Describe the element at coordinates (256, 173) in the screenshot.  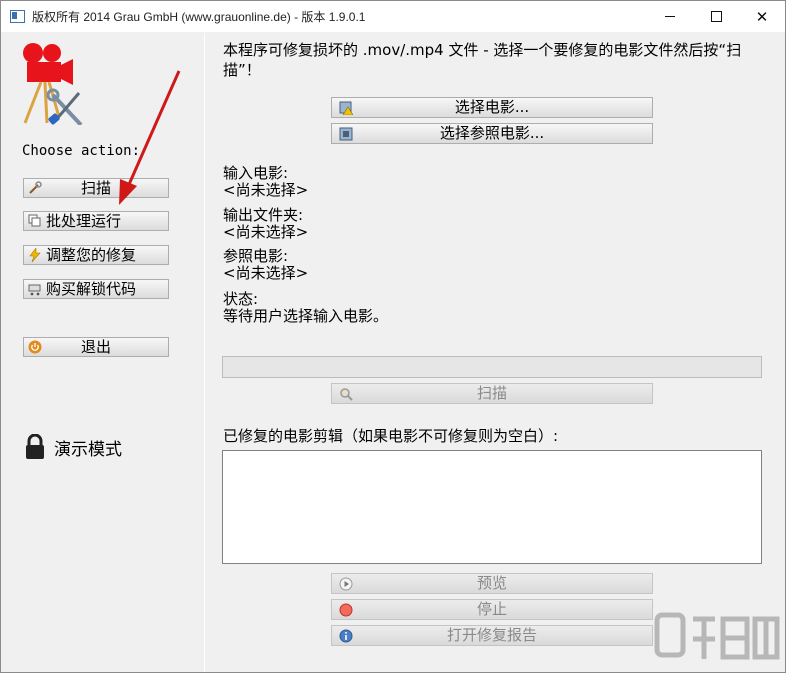
I see `input-movie-label: 输入电影:` at that location.